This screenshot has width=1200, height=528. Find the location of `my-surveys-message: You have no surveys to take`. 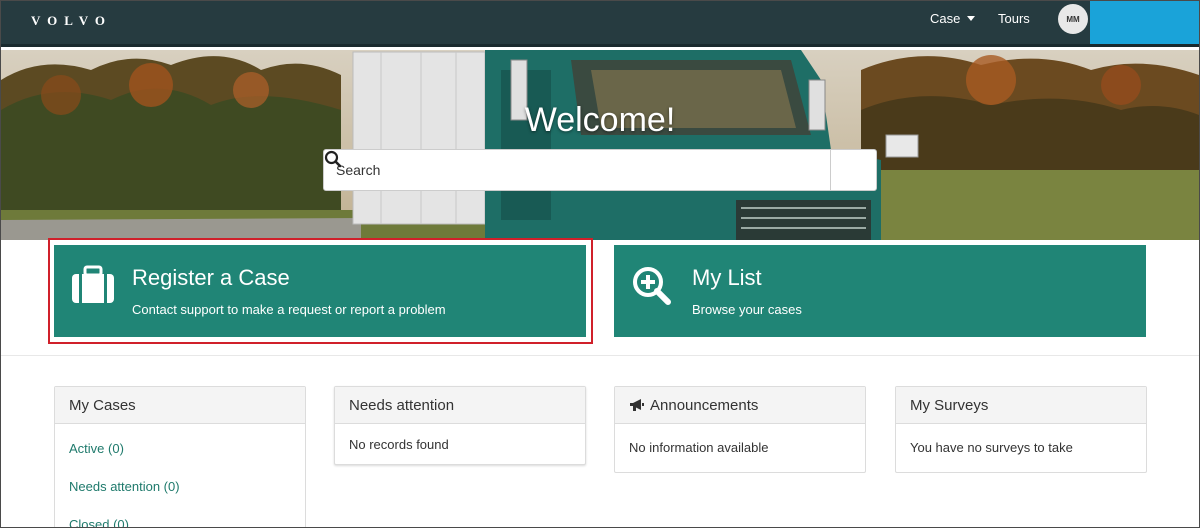

my-surveys-message: You have no surveys to take is located at coordinates (991, 447).